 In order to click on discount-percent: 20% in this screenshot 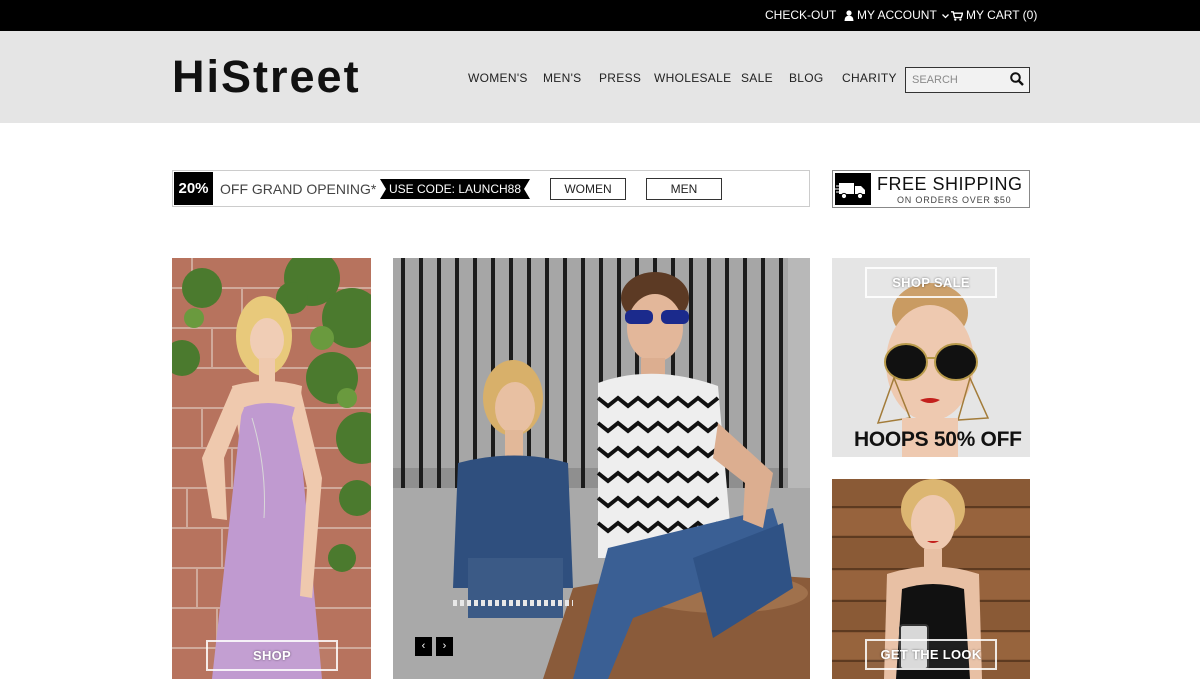, I will do `click(193, 188)`.